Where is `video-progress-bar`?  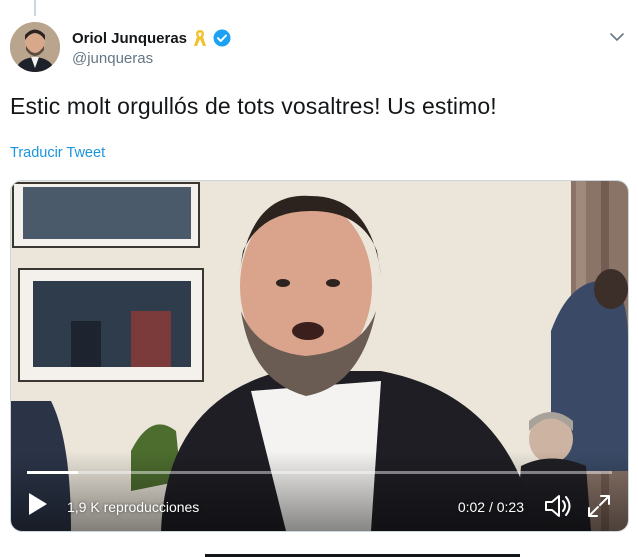
video-progress-bar is located at coordinates (319, 472).